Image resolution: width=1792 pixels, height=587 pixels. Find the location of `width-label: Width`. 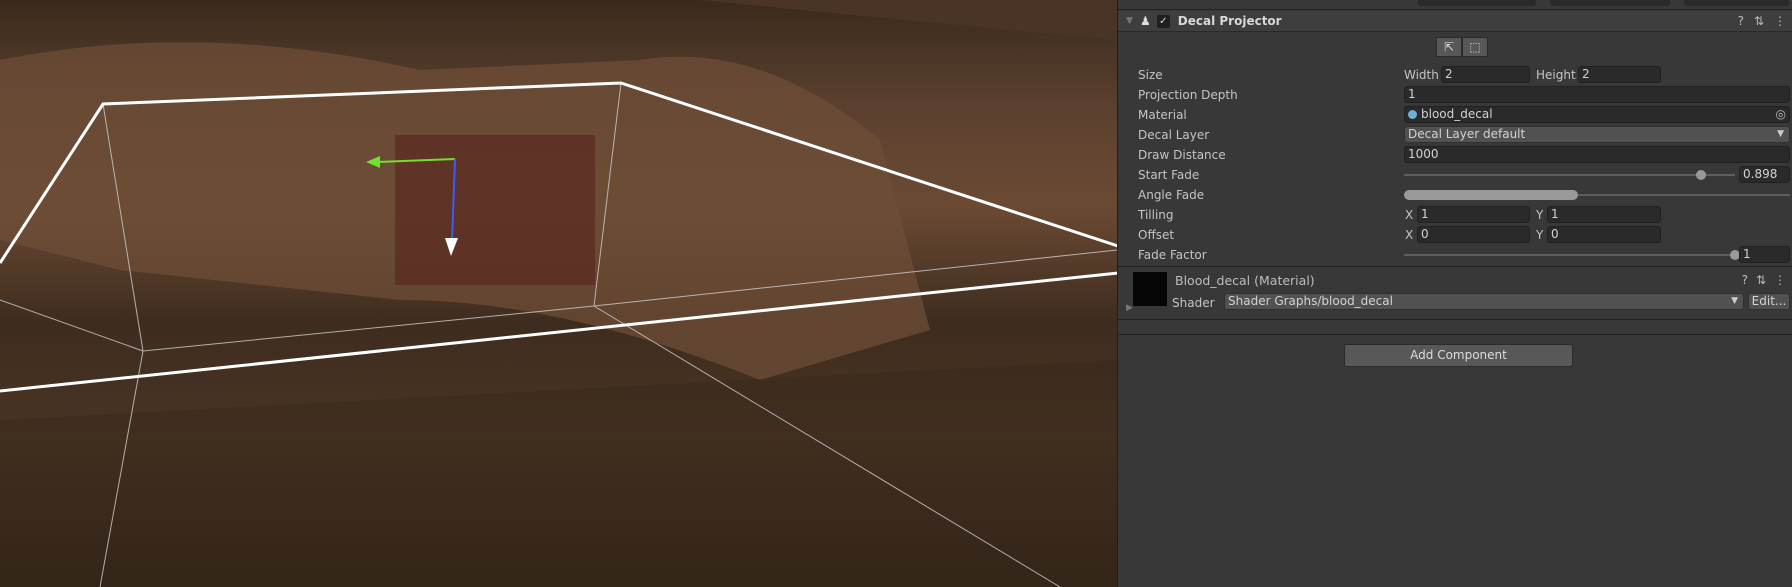

width-label: Width is located at coordinates (1421, 75).